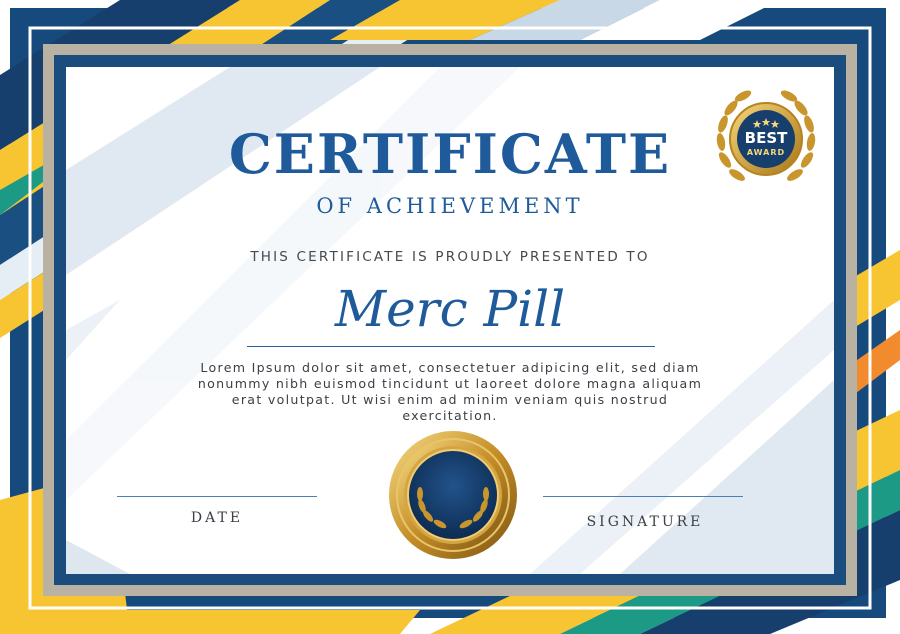 This screenshot has width=900, height=634. Describe the element at coordinates (643, 496) in the screenshot. I see `signature-line` at that location.